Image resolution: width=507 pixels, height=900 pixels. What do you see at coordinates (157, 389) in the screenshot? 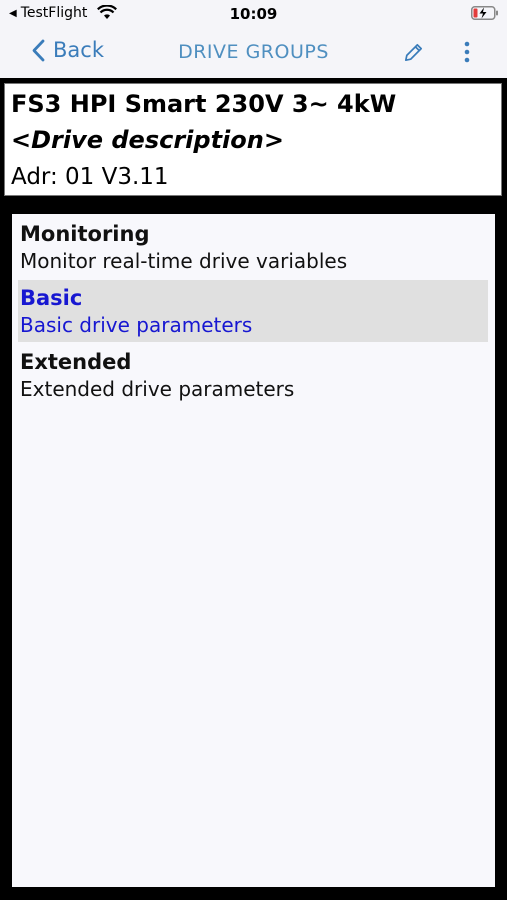
I see `group-subtitle: Extended drive parameters` at bounding box center [157, 389].